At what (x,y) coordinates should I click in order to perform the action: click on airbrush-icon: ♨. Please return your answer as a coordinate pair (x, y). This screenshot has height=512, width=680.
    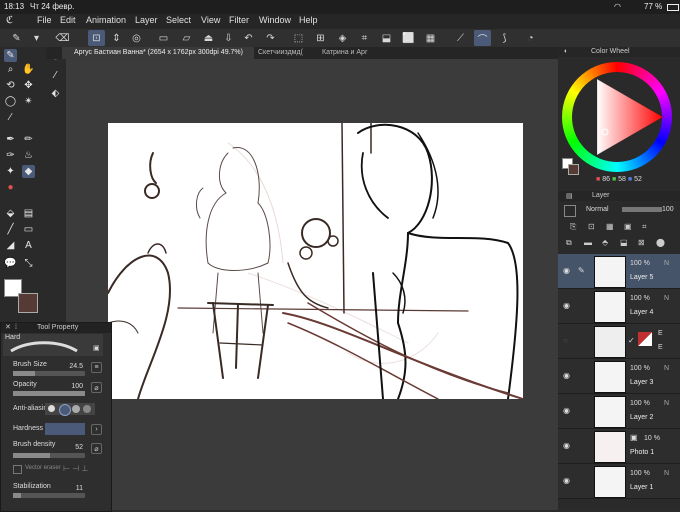
    Looking at the image, I should click on (28, 155).